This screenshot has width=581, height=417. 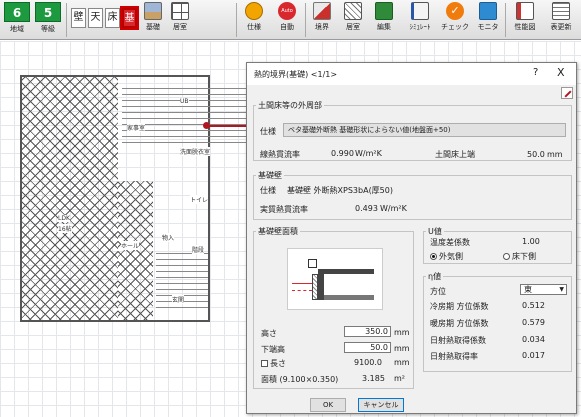 What do you see at coordinates (78, 18) in the screenshot?
I see `toggle-wall: 壁` at bounding box center [78, 18].